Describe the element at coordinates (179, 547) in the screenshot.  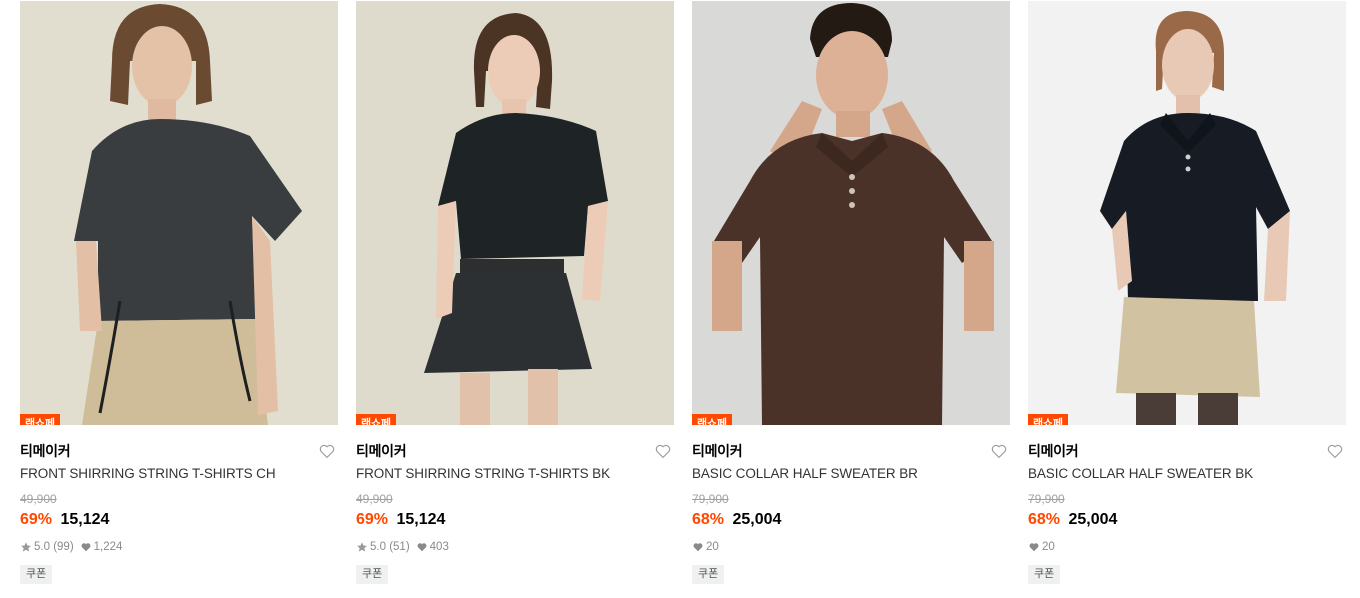
I see `product-meta: 5.0 (99) 1,224` at that location.